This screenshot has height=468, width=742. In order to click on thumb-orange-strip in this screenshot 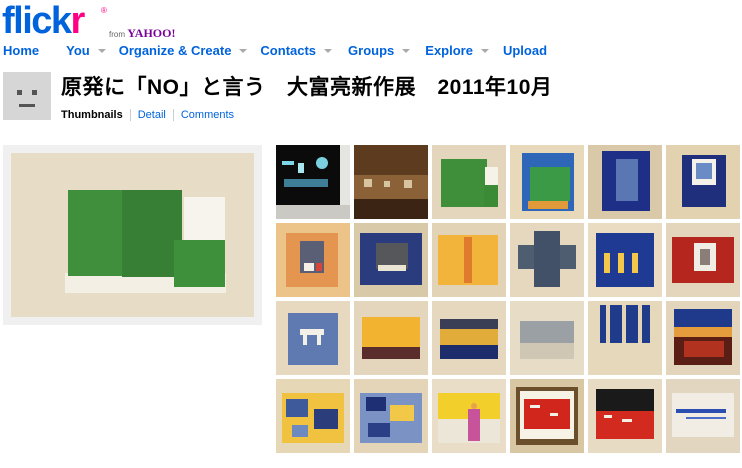, I will do `click(468, 260)`.